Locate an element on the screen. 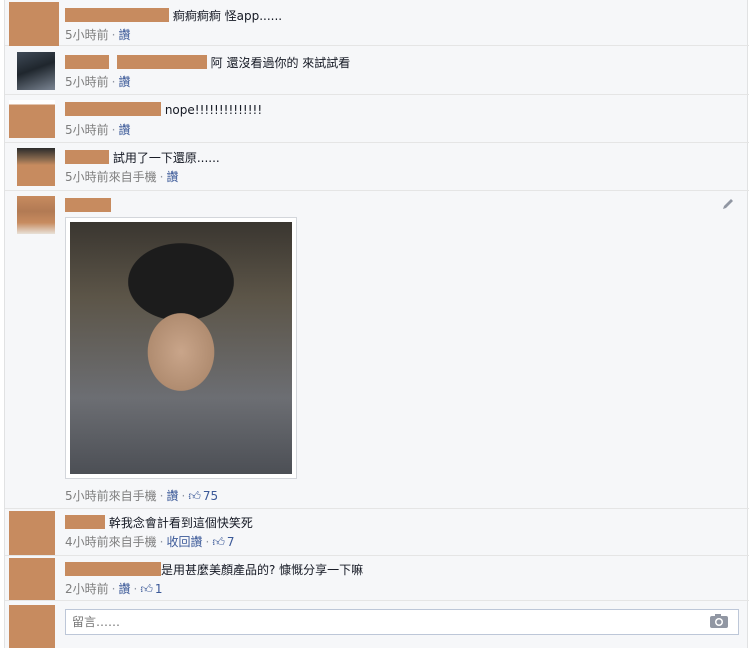 This screenshot has width=750, height=648. comment-time: 4小時前 is located at coordinates (87, 542).